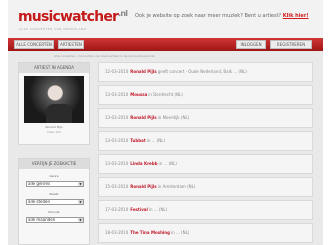 The height and width of the screenshot is (245, 331). Describe the element at coordinates (117, 232) in the screenshot. I see `concert-date: 18-03-2010` at that location.